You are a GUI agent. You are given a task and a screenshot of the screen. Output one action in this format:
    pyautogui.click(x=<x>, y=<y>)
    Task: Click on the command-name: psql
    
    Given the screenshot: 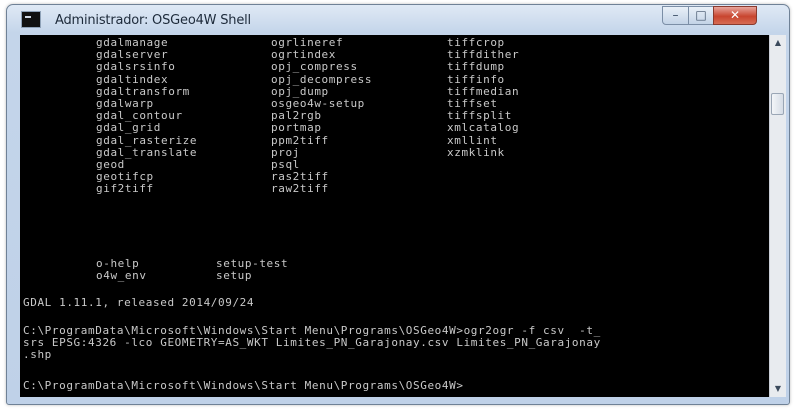 What is the action you would take?
    pyautogui.click(x=285, y=164)
    